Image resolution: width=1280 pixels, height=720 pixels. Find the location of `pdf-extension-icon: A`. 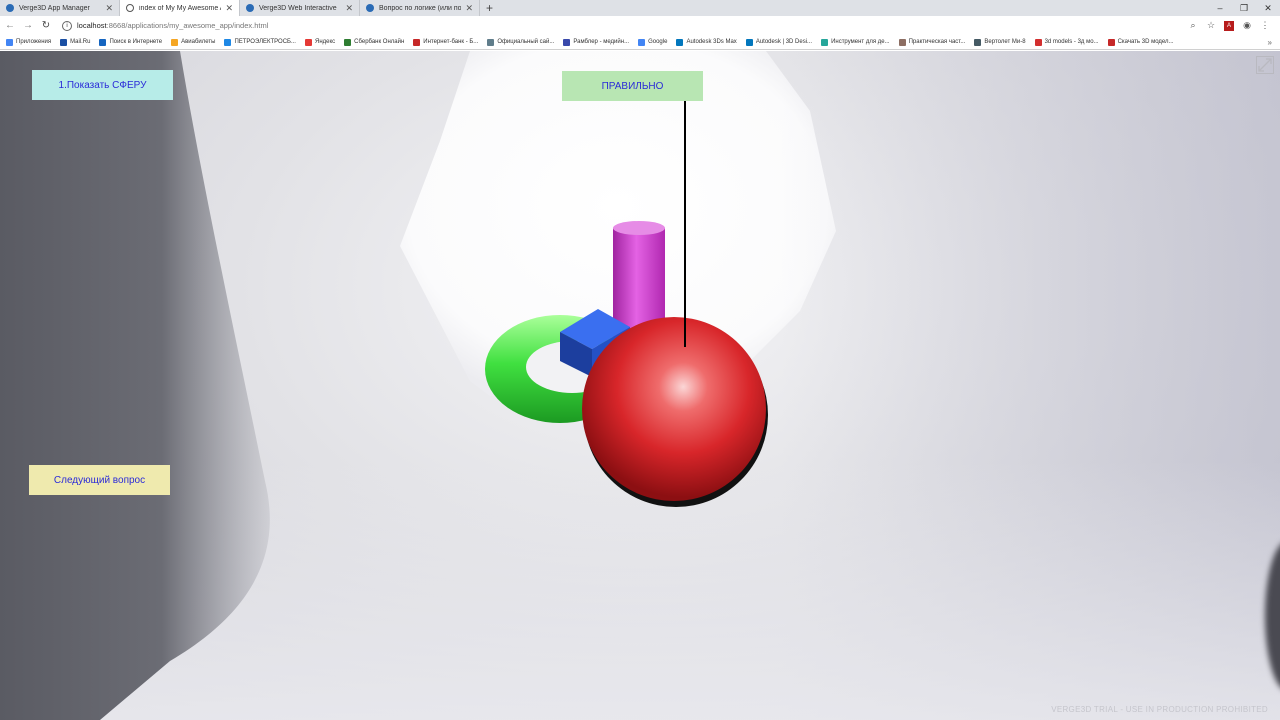

pdf-extension-icon: A is located at coordinates (1229, 25).